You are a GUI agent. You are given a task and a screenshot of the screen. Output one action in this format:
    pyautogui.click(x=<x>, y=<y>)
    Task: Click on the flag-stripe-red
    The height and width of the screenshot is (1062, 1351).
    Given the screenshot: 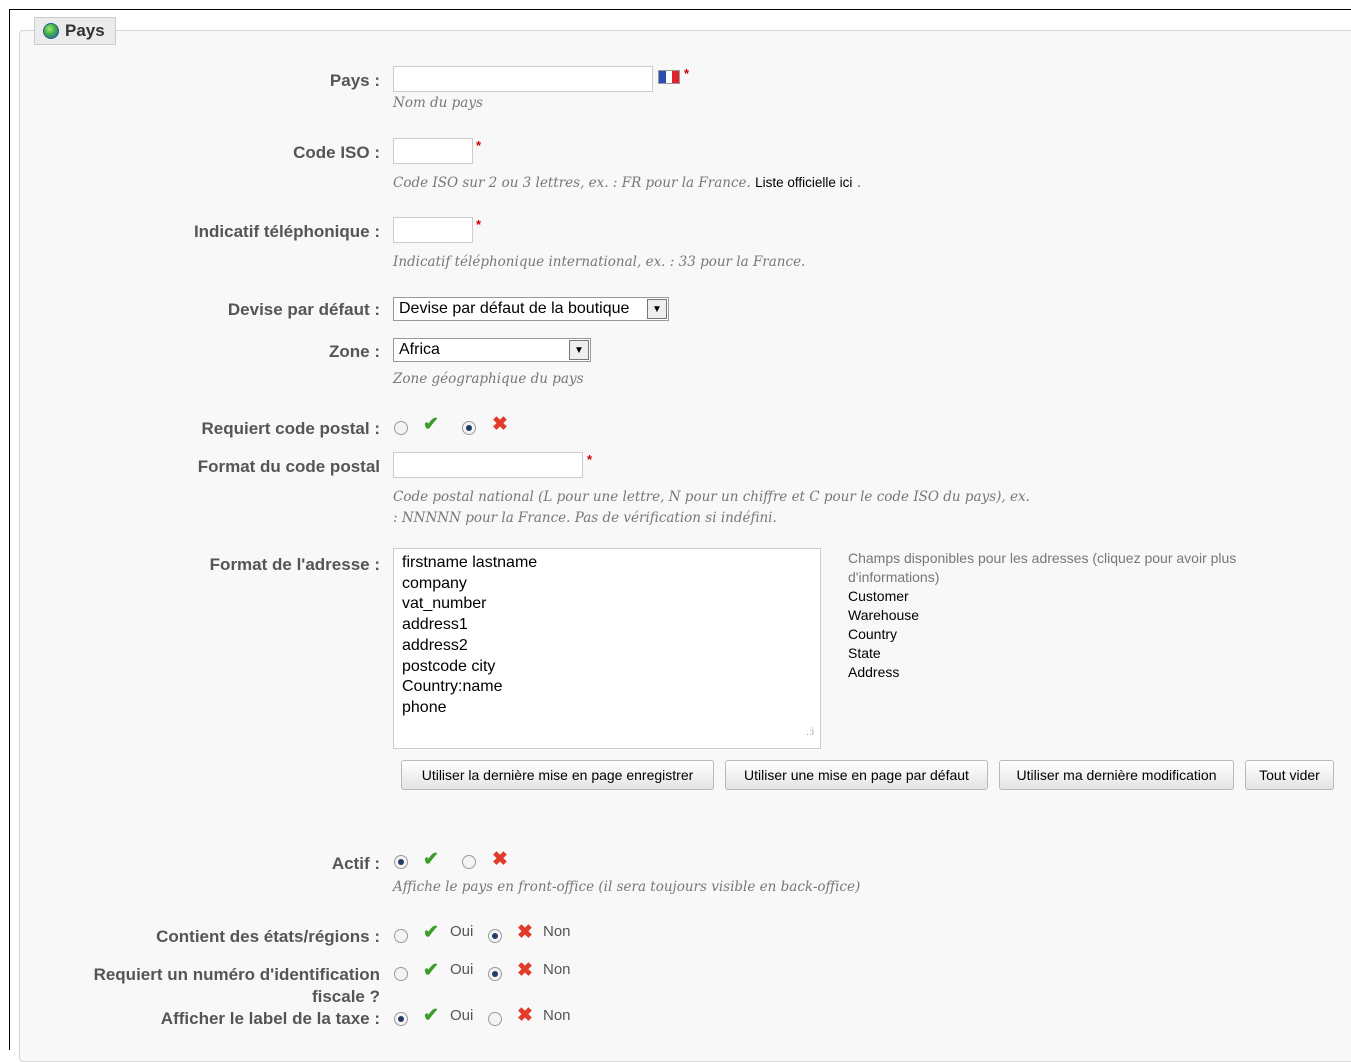 What is the action you would take?
    pyautogui.click(x=676, y=77)
    